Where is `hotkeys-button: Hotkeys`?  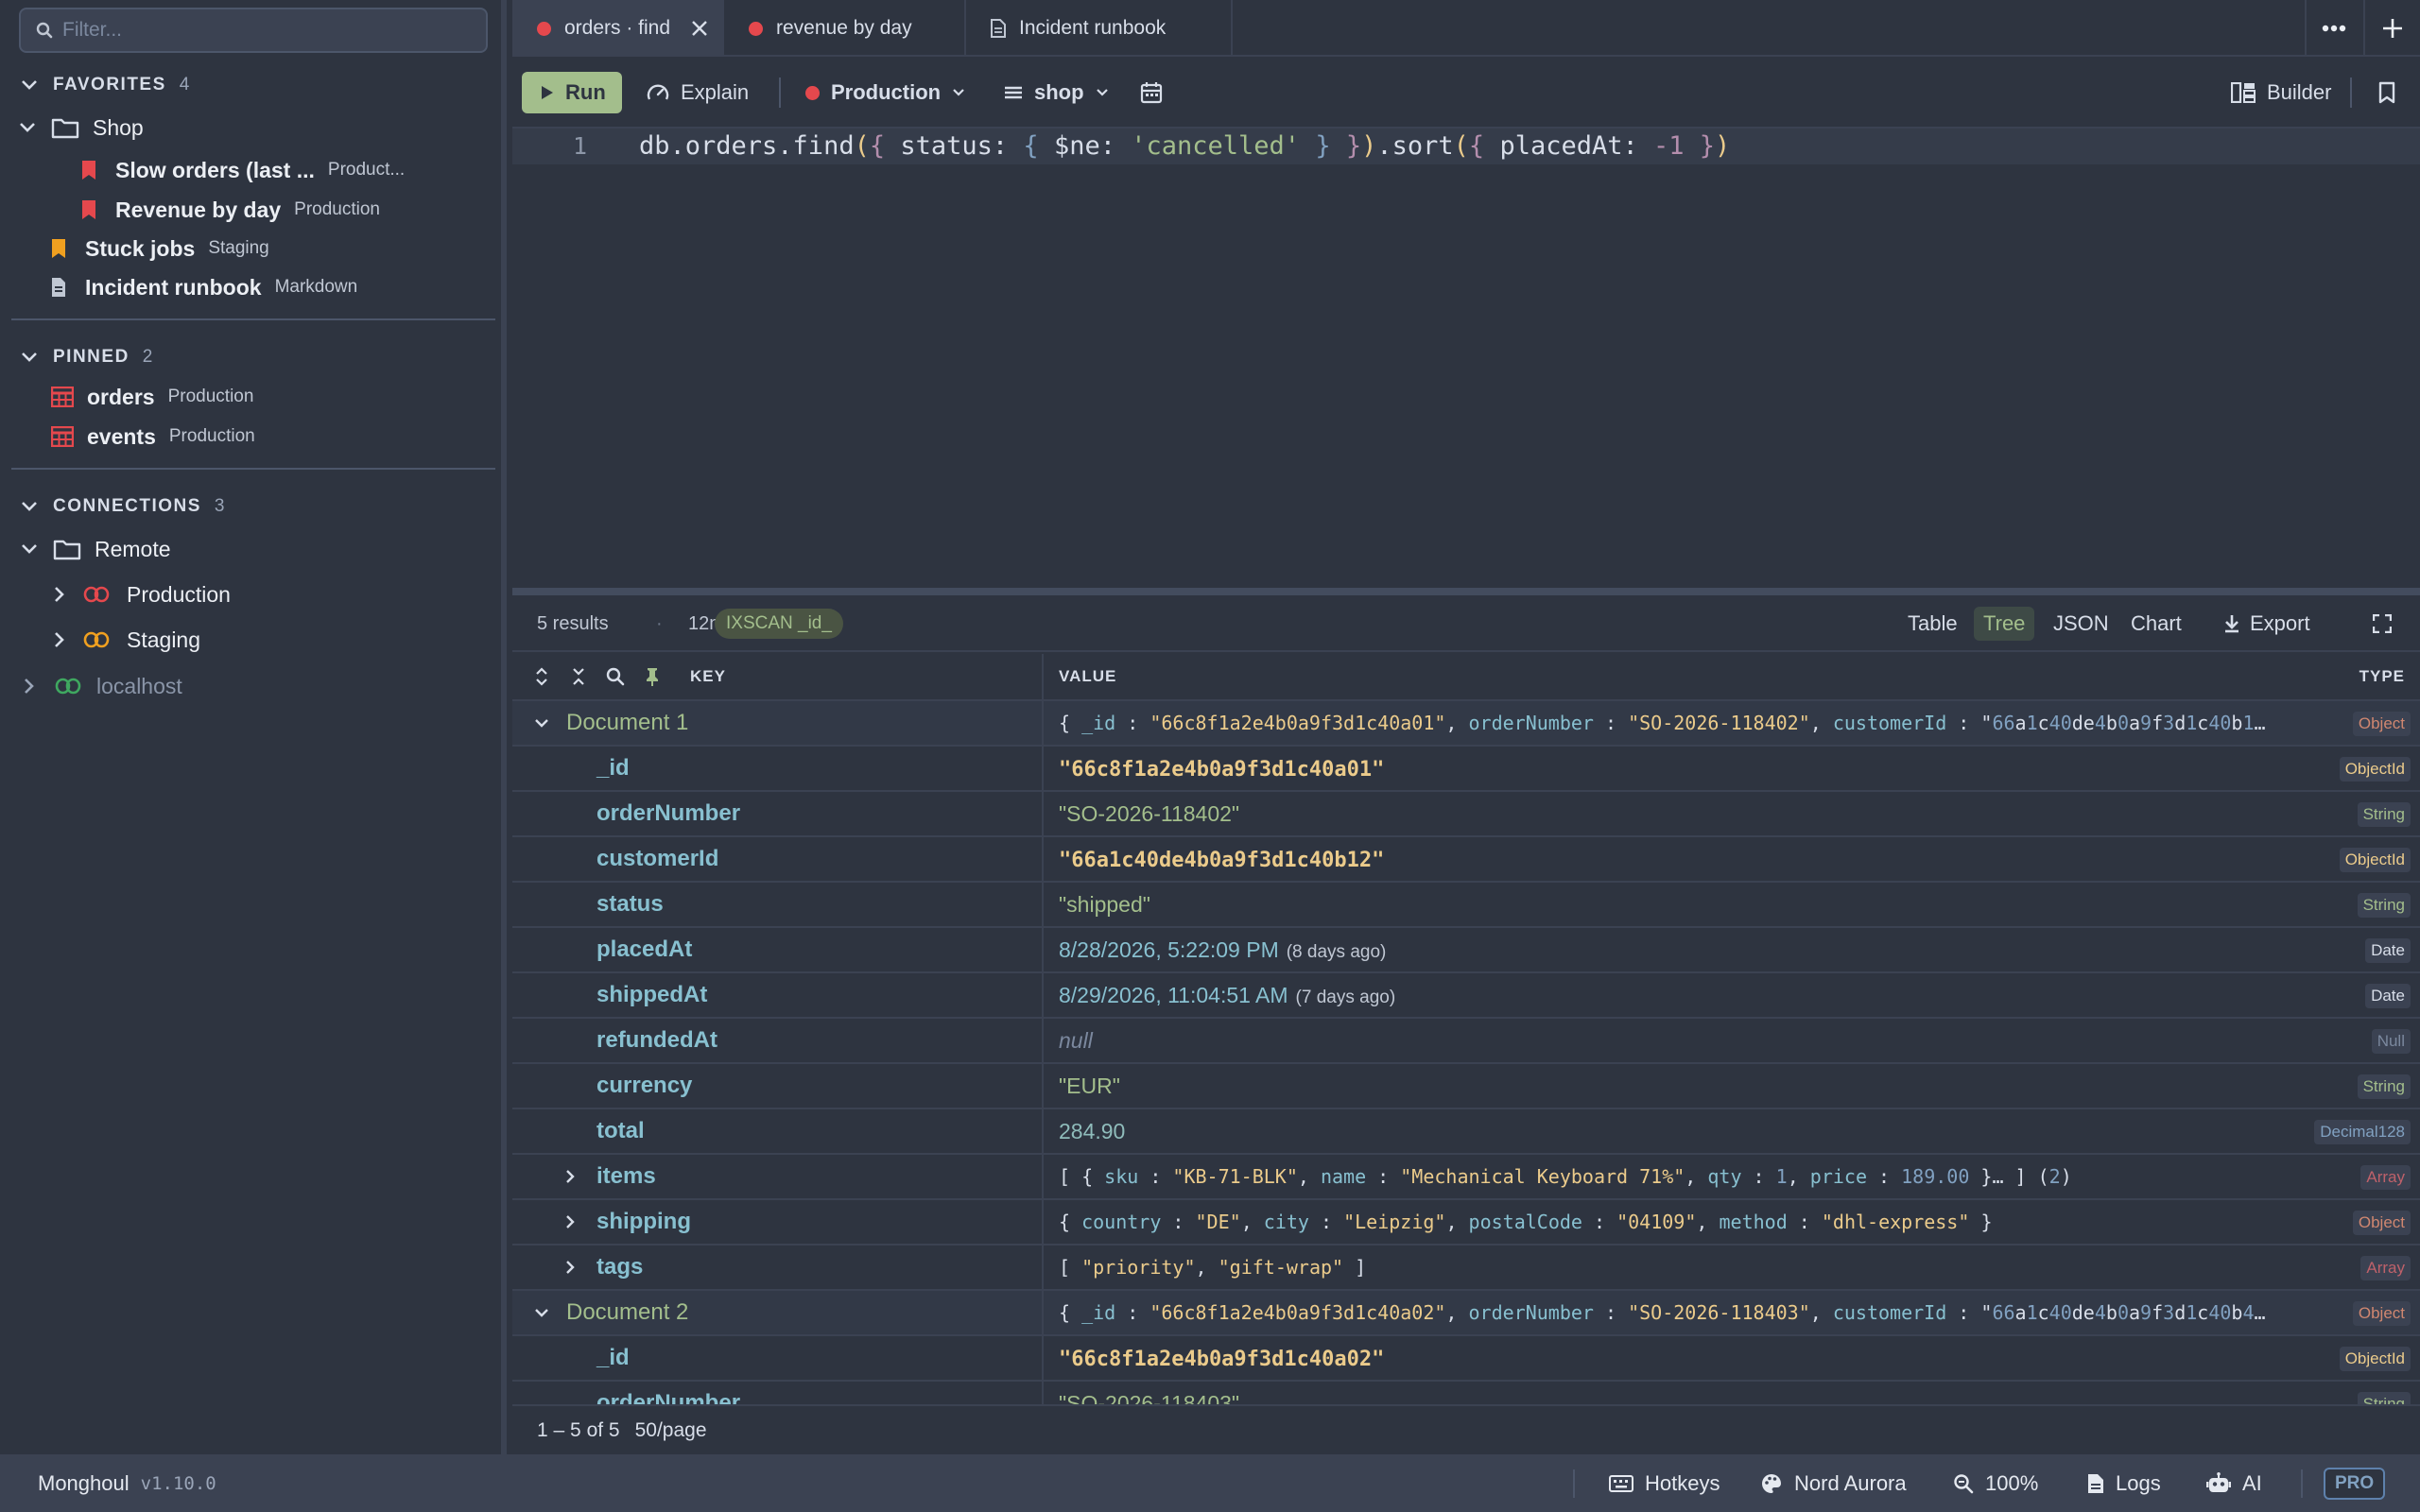
hotkeys-button: Hotkeys is located at coordinates (1665, 1483).